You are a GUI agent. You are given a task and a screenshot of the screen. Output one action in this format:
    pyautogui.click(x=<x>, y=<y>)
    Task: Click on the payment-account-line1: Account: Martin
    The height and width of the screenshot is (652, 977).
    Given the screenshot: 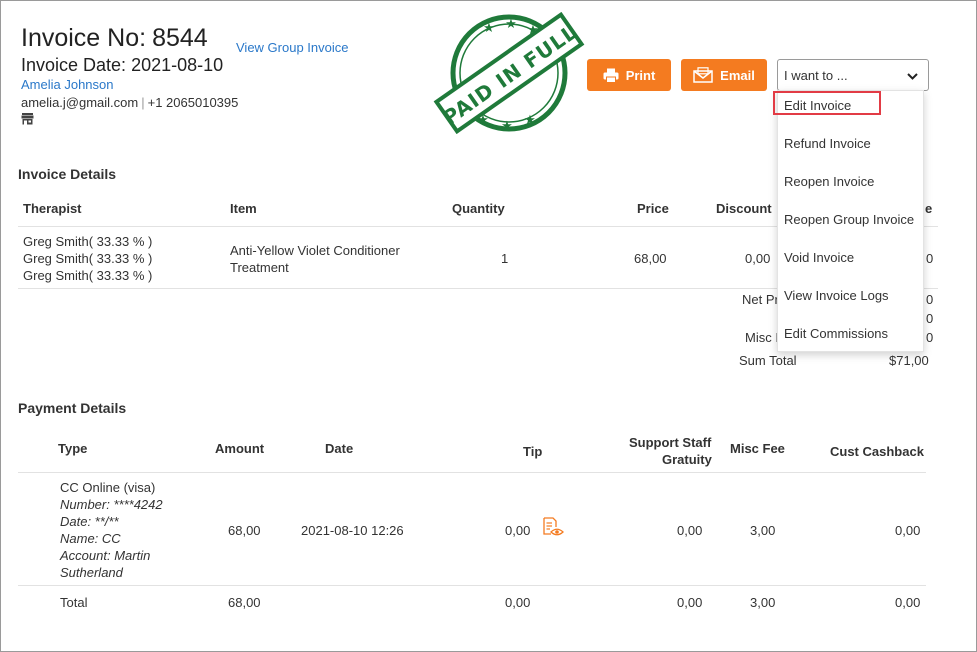 What is the action you would take?
    pyautogui.click(x=105, y=555)
    